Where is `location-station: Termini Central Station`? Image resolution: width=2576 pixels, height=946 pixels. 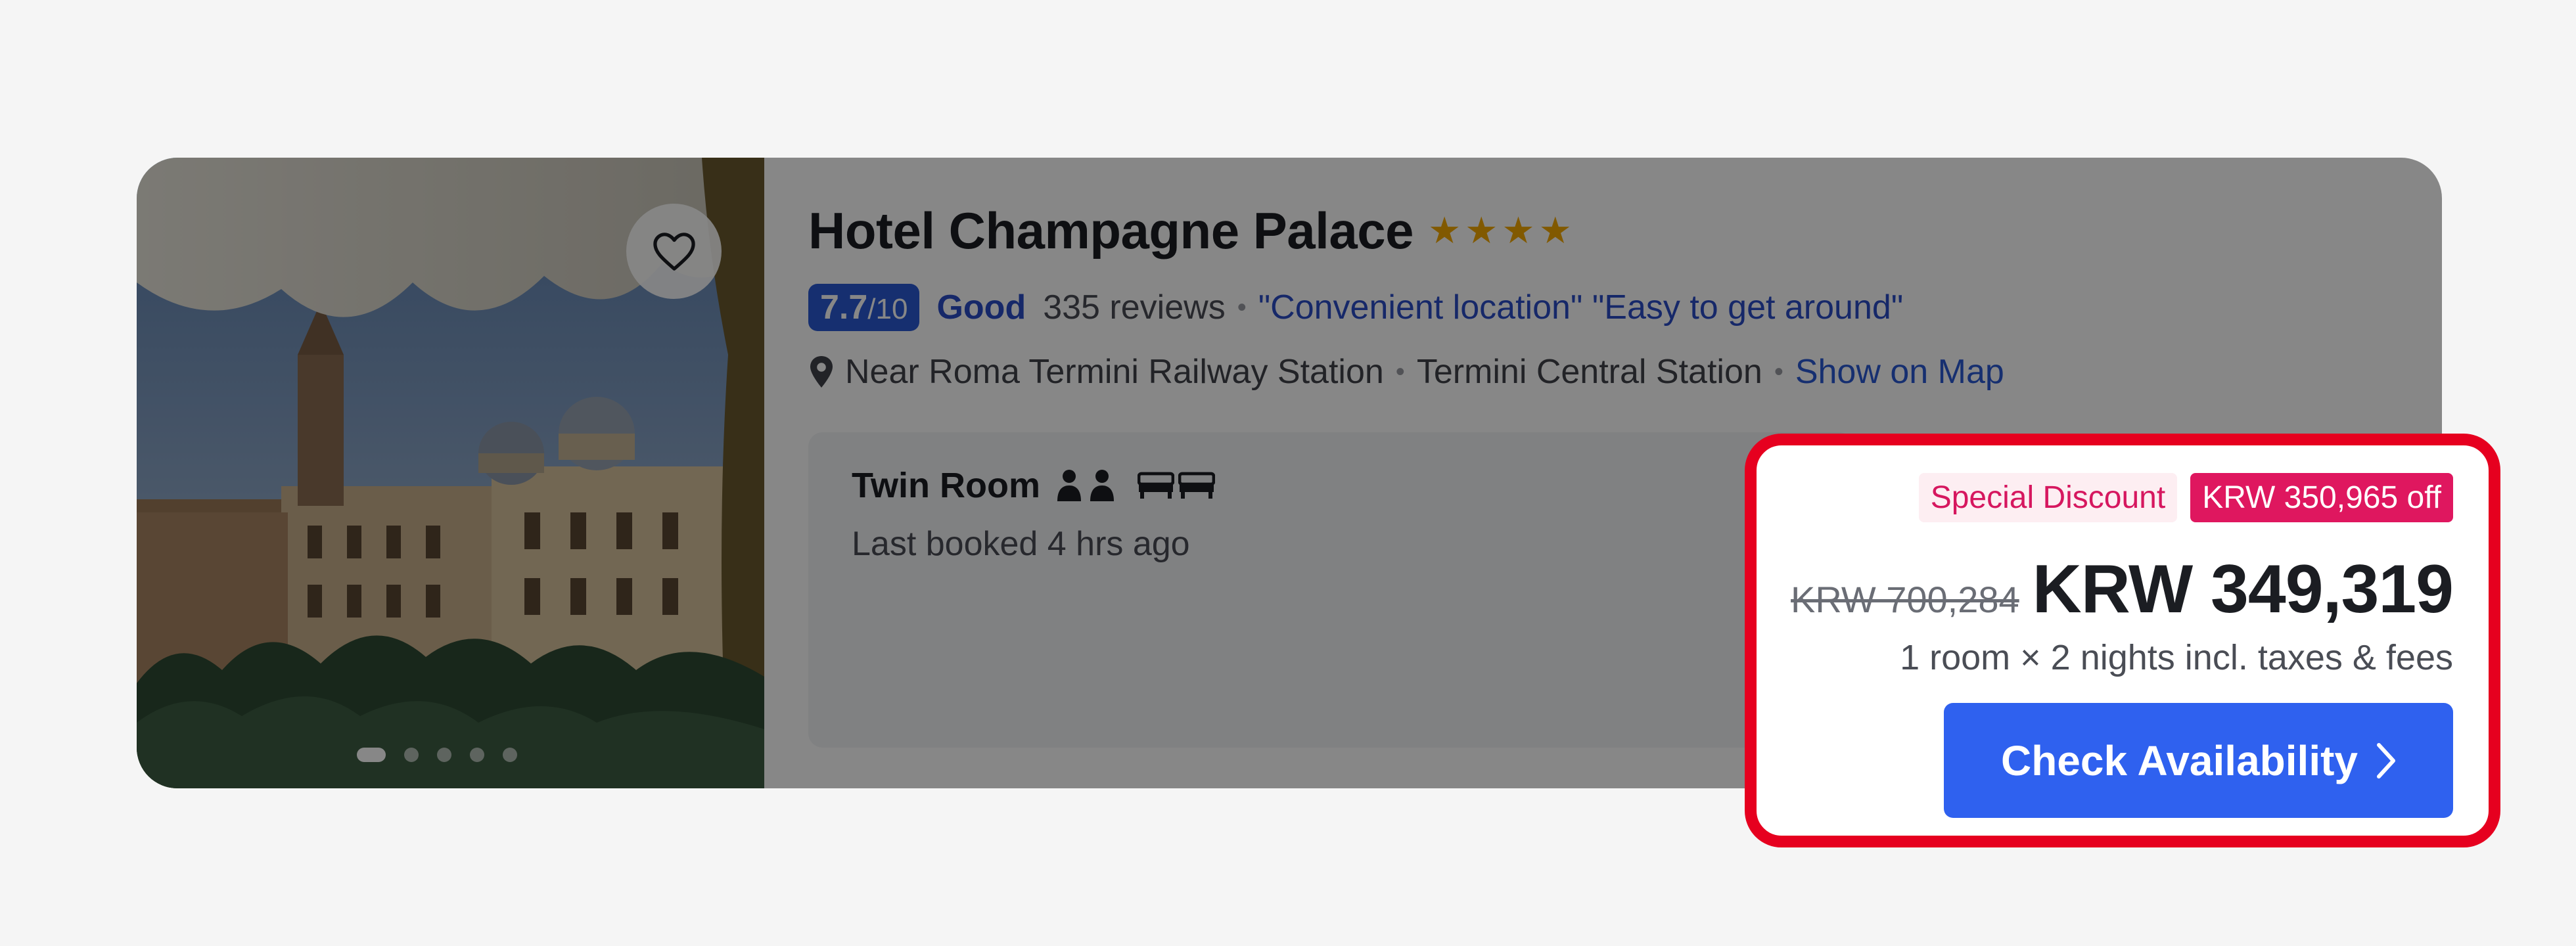
location-station: Termini Central Station is located at coordinates (1589, 372).